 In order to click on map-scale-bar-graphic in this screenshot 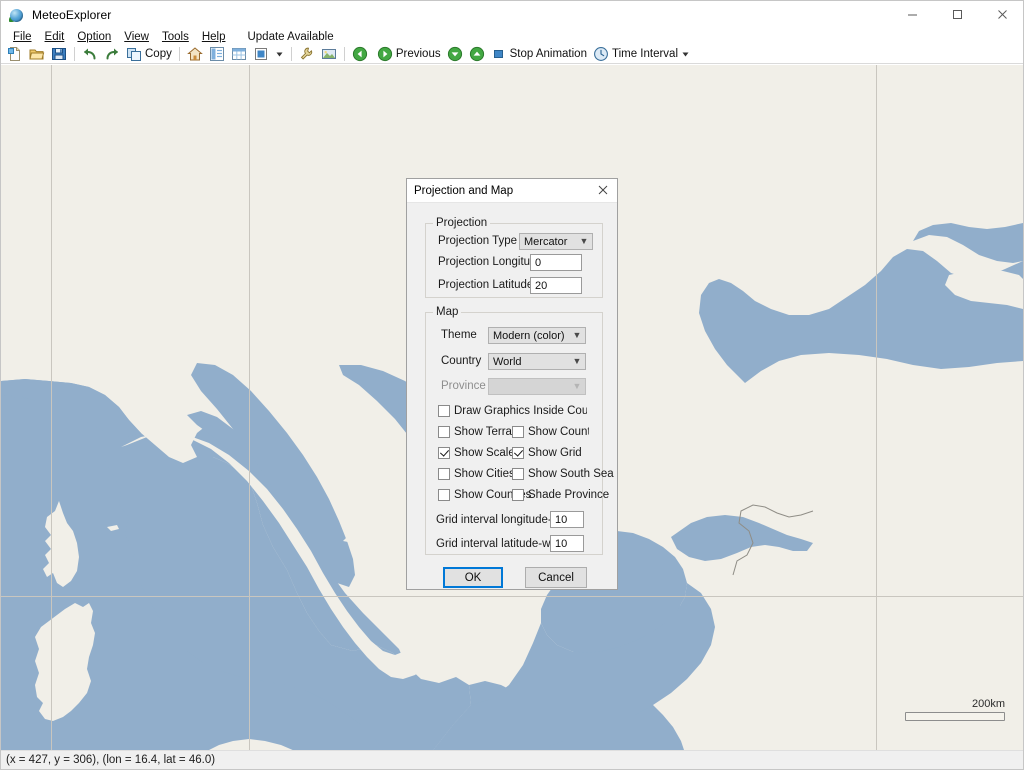, I will do `click(955, 716)`.